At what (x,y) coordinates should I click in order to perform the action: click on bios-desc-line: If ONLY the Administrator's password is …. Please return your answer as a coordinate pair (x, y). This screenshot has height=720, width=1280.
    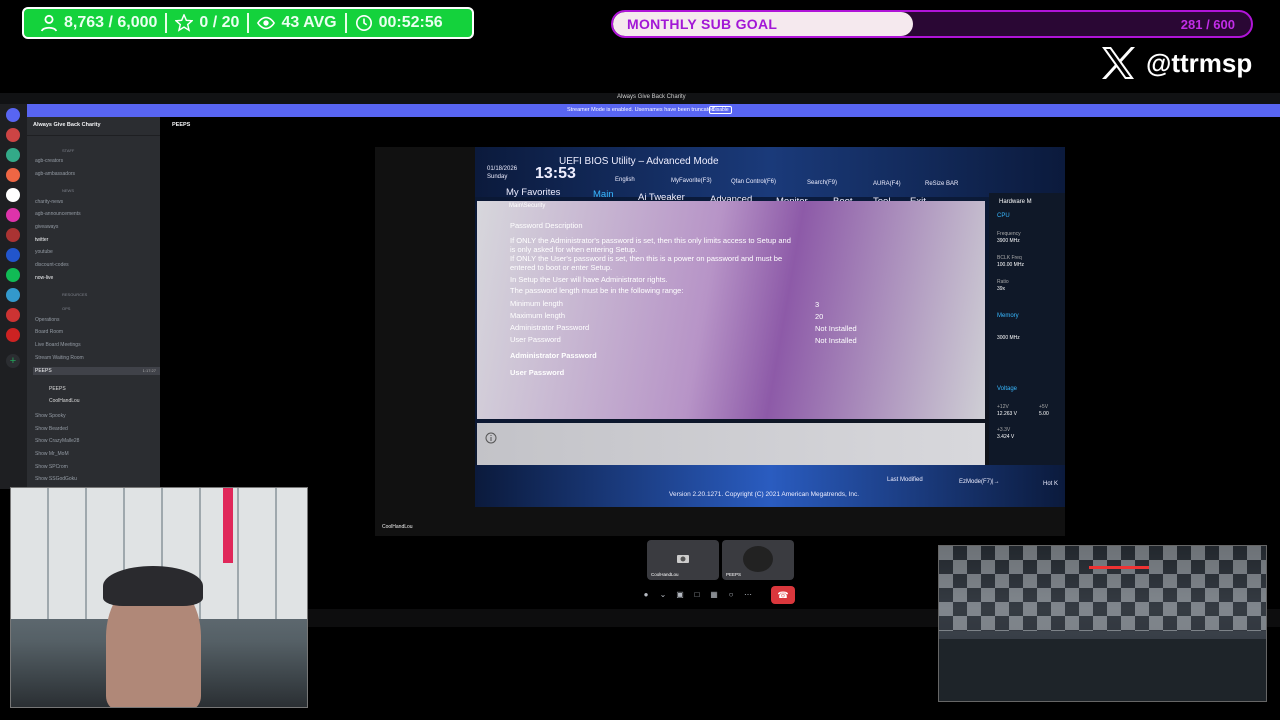
    Looking at the image, I should click on (650, 240).